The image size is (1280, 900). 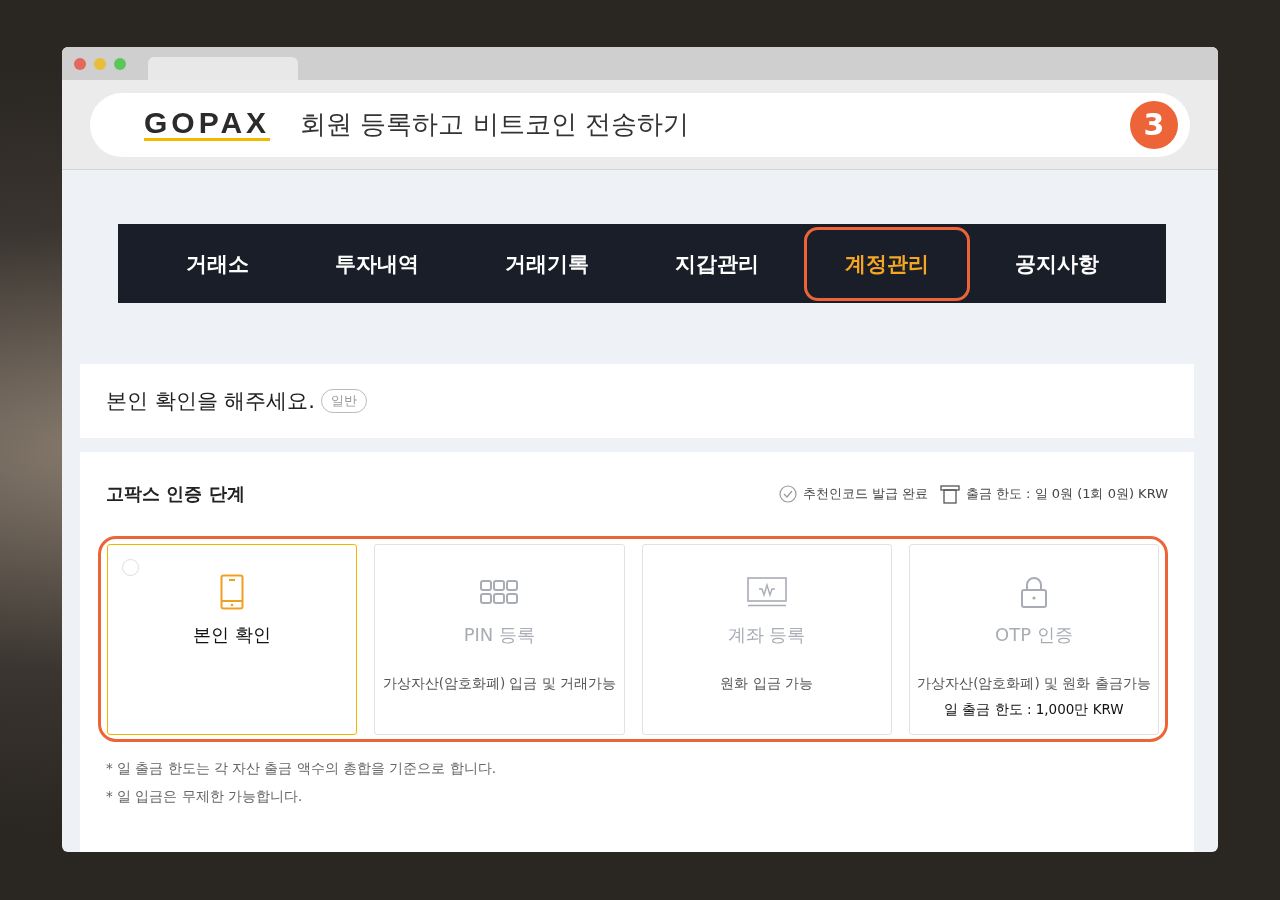 What do you see at coordinates (301, 769) in the screenshot?
I see `footnote: * 일 출금 한도는 각 자산 출금 액수의 총합을 기준으로 합니다.` at bounding box center [301, 769].